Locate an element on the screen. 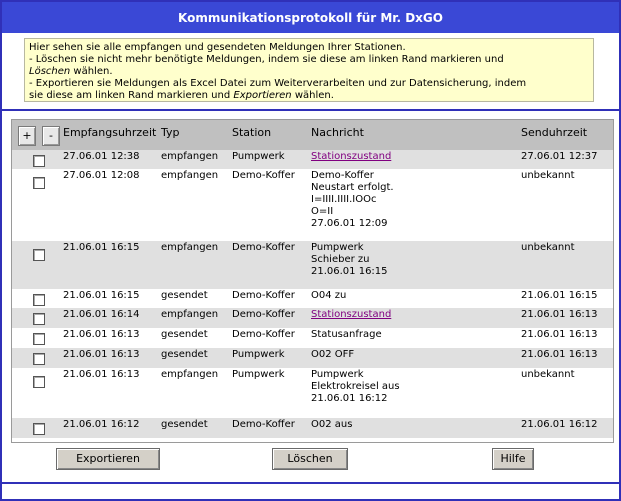  divider-top is located at coordinates (310, 110).